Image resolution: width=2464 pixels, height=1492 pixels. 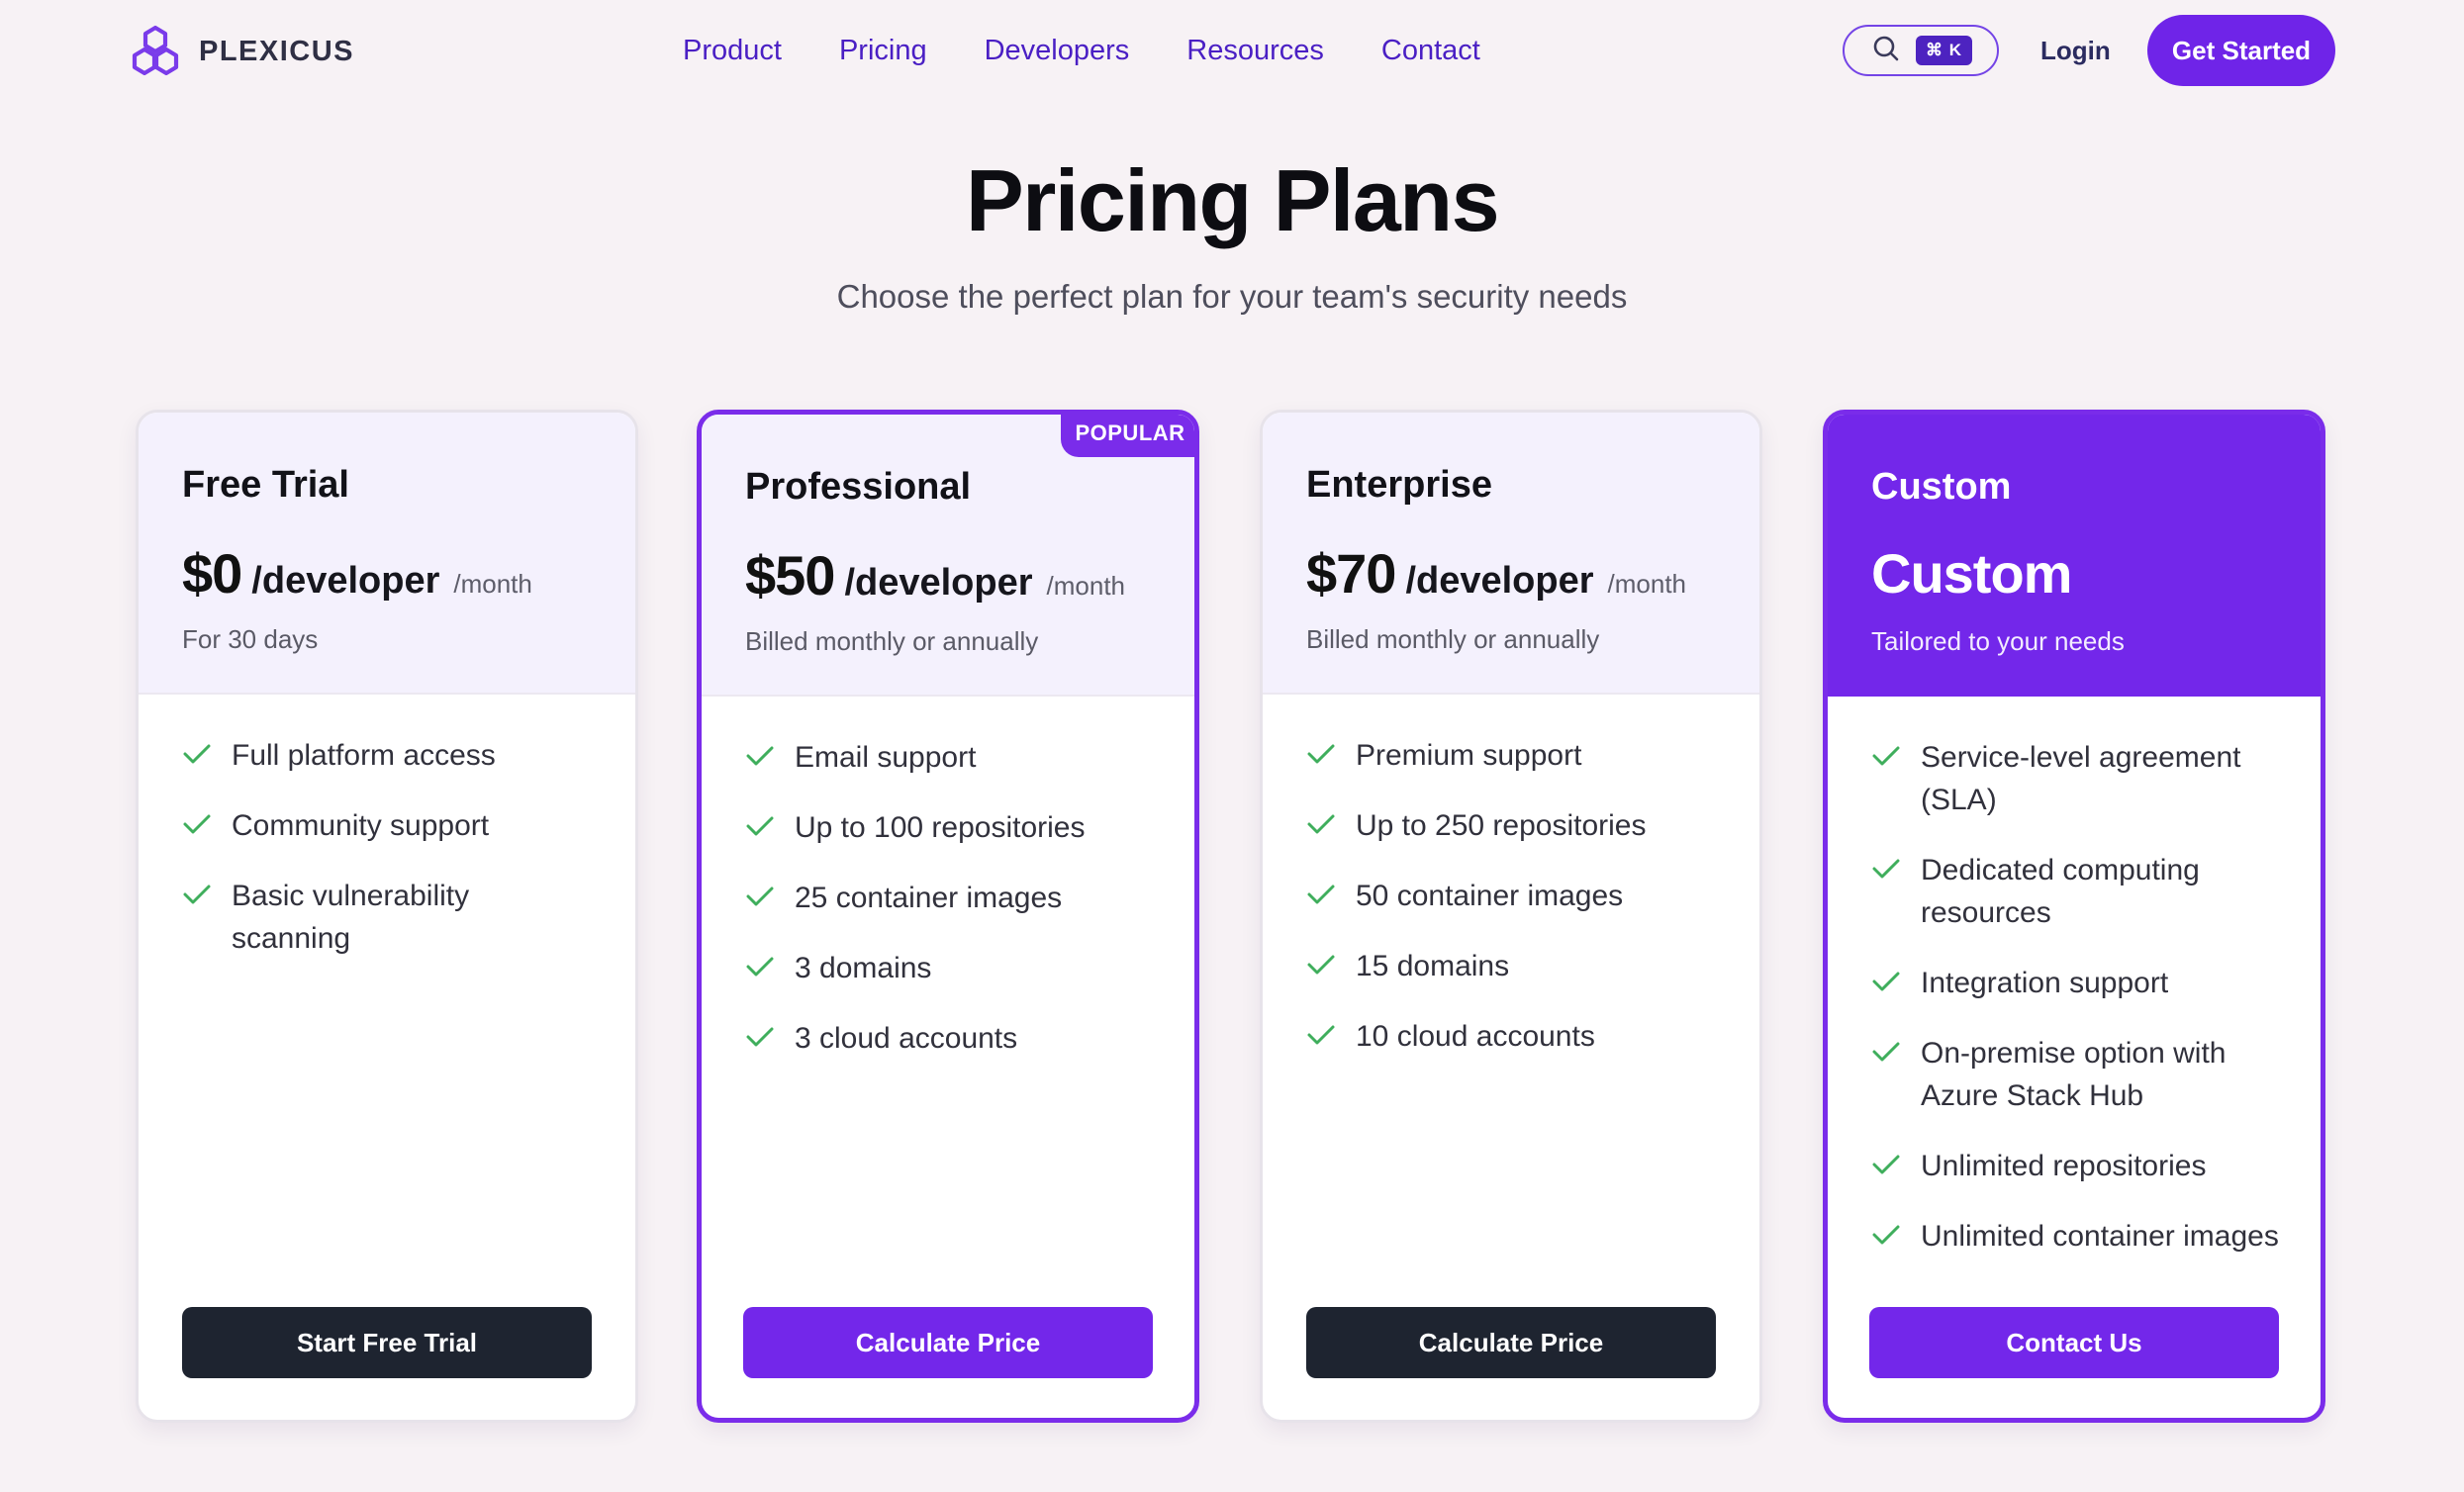 What do you see at coordinates (883, 50) in the screenshot?
I see `nav-link-pricing: Pricing` at bounding box center [883, 50].